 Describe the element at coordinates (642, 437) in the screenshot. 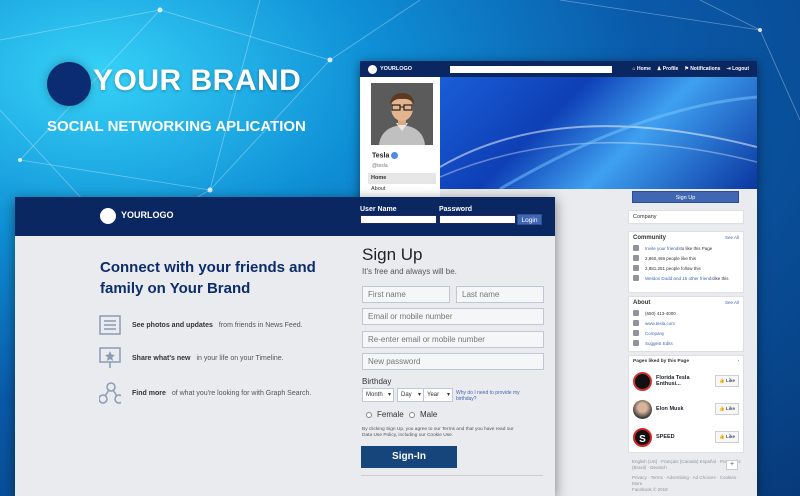

I see `speed-avatar: S` at that location.